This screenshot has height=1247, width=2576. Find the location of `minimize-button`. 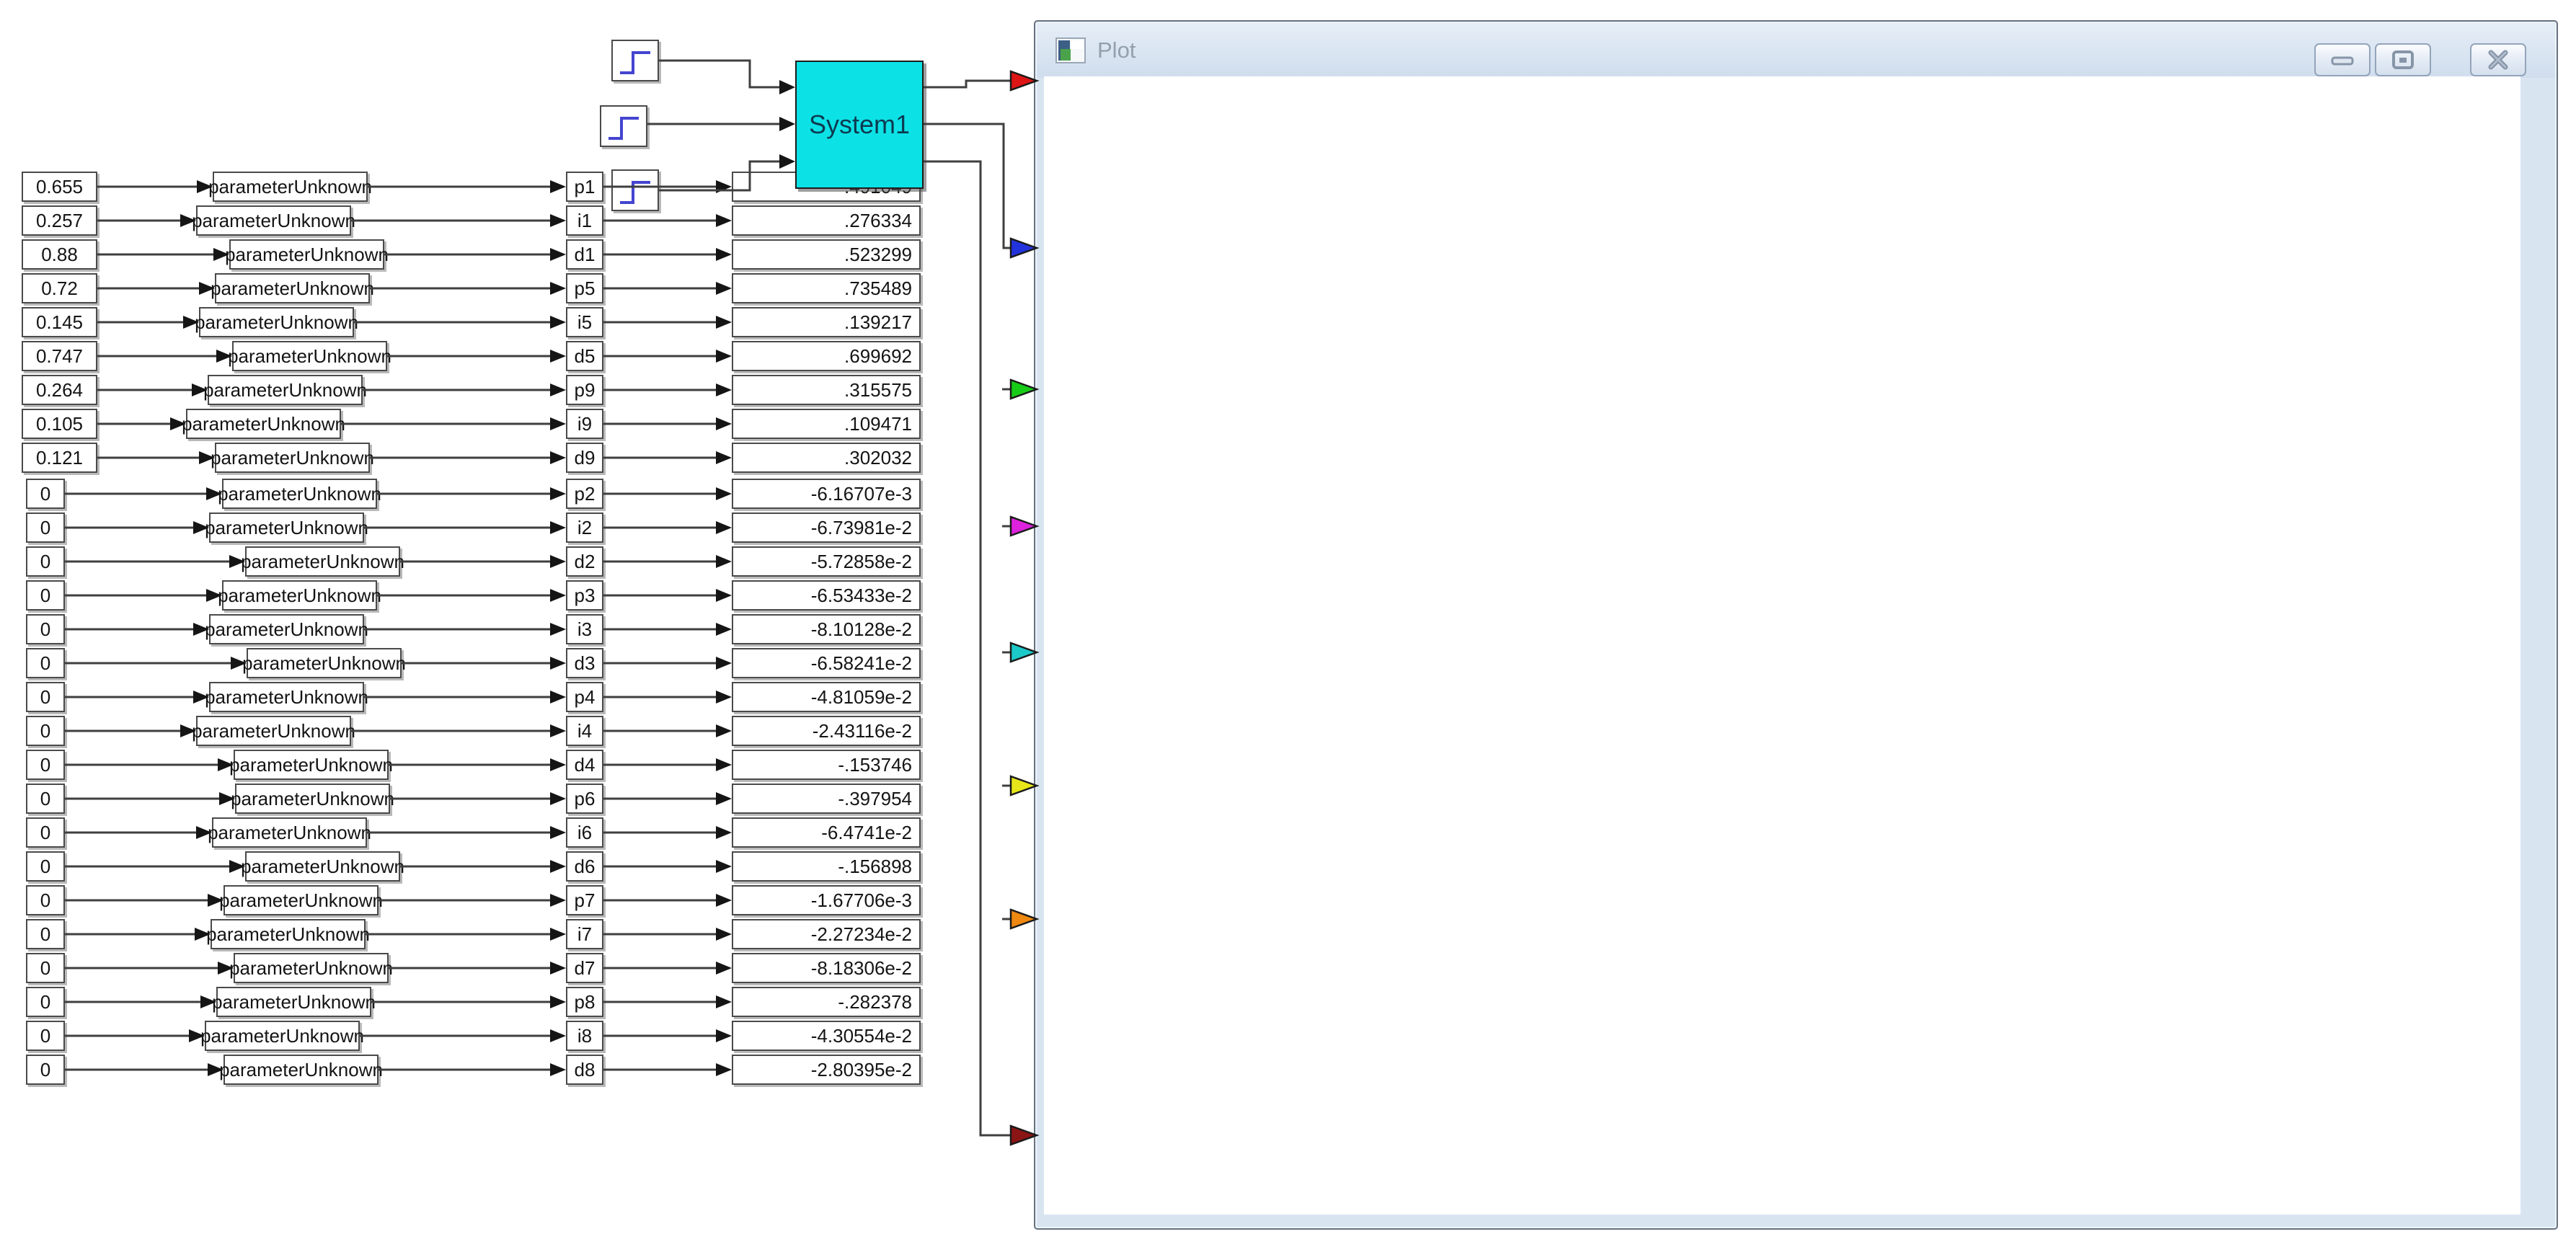

minimize-button is located at coordinates (2342, 59).